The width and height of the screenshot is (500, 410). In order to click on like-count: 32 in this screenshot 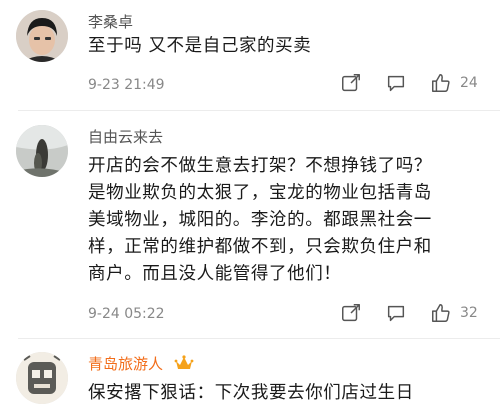, I will do `click(469, 313)`.